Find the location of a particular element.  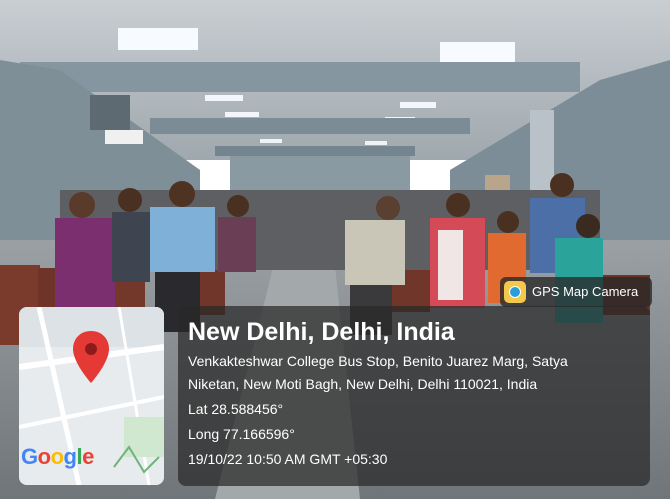

map-pin-icon is located at coordinates (91, 357).